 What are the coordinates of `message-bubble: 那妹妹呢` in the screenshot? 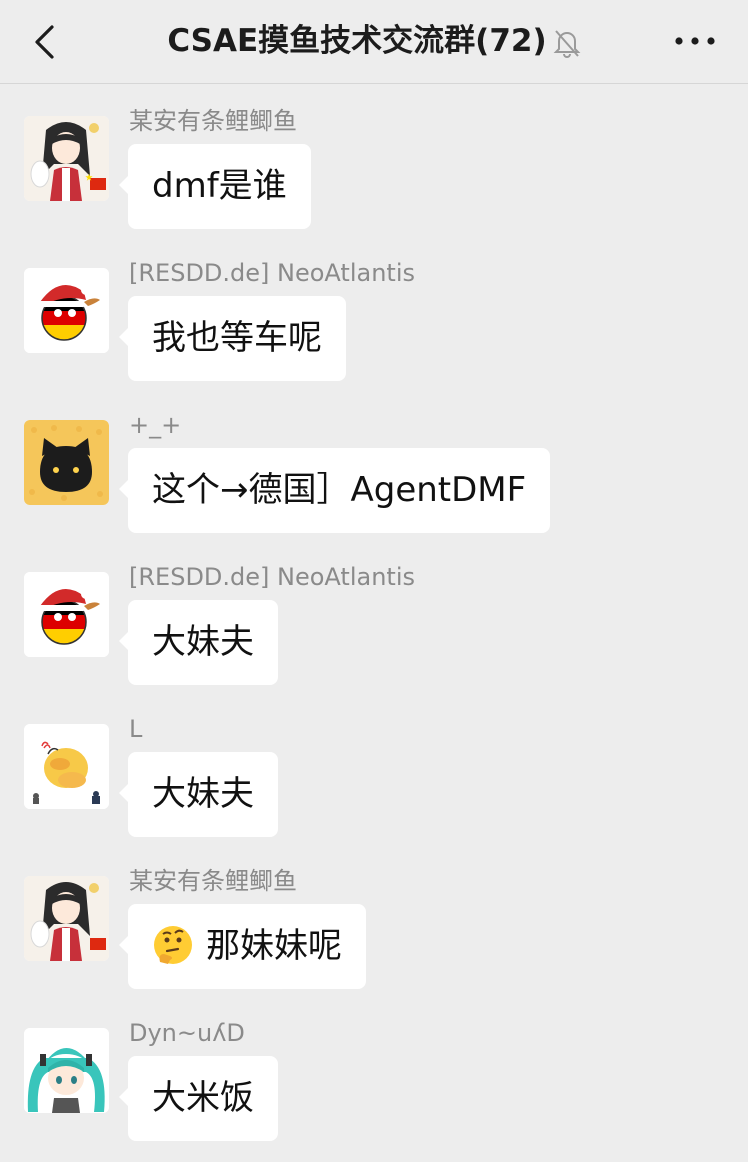 It's located at (242, 946).